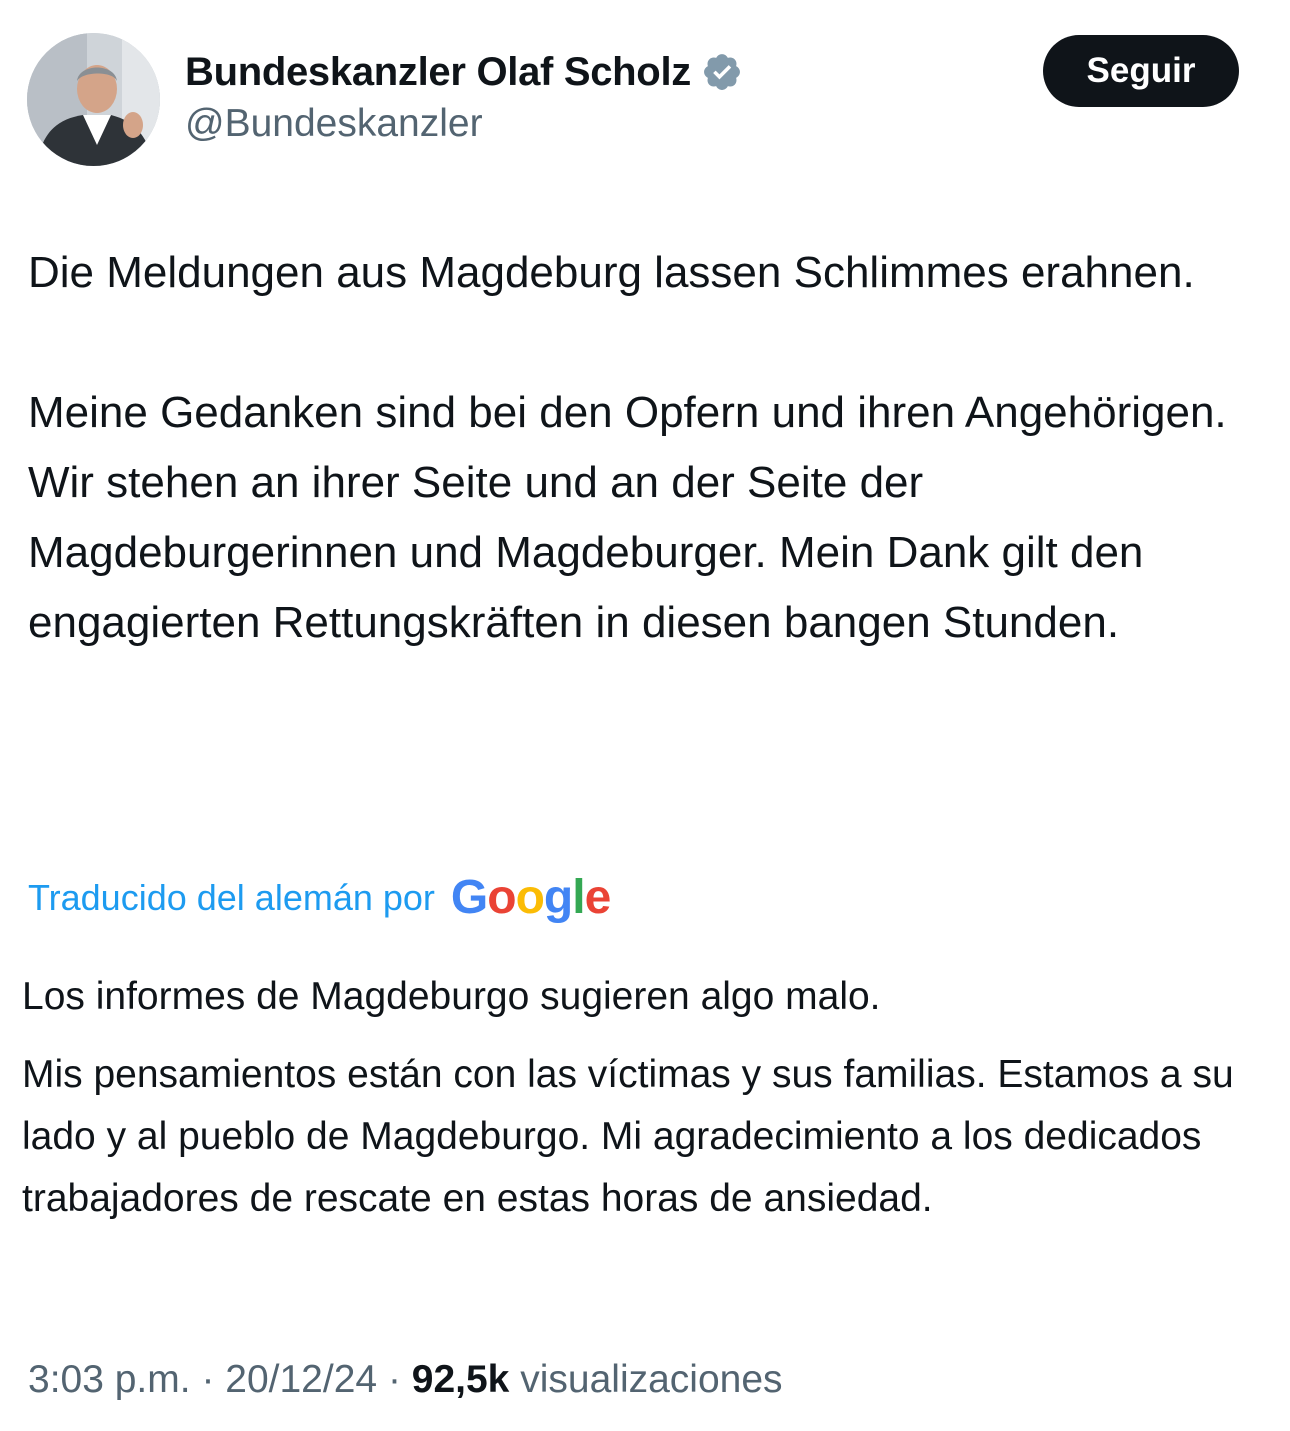  I want to click on views-count: 92,5k, so click(460, 1379).